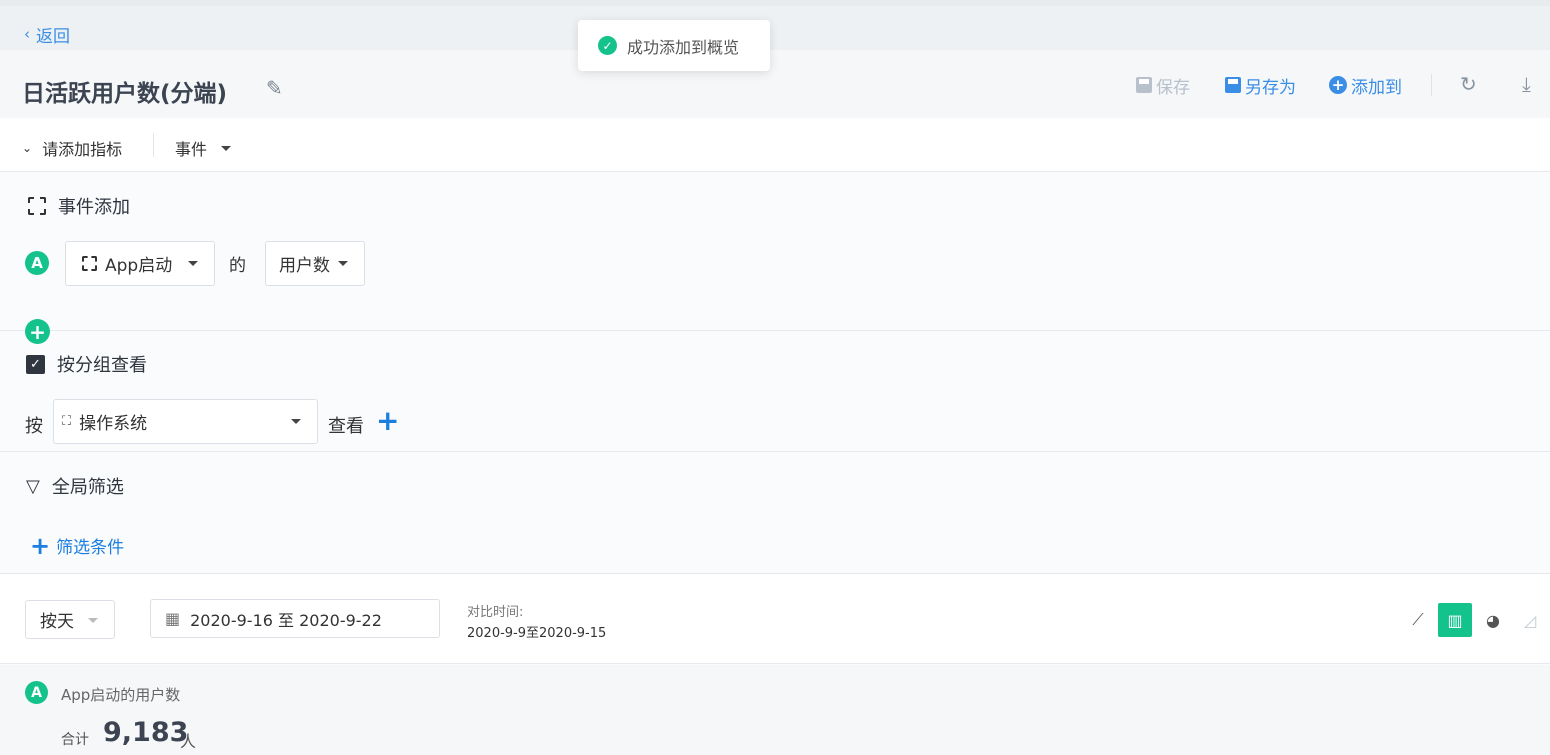 The width and height of the screenshot is (1550, 755). I want to click on save-as-icon, so click(1233, 85).